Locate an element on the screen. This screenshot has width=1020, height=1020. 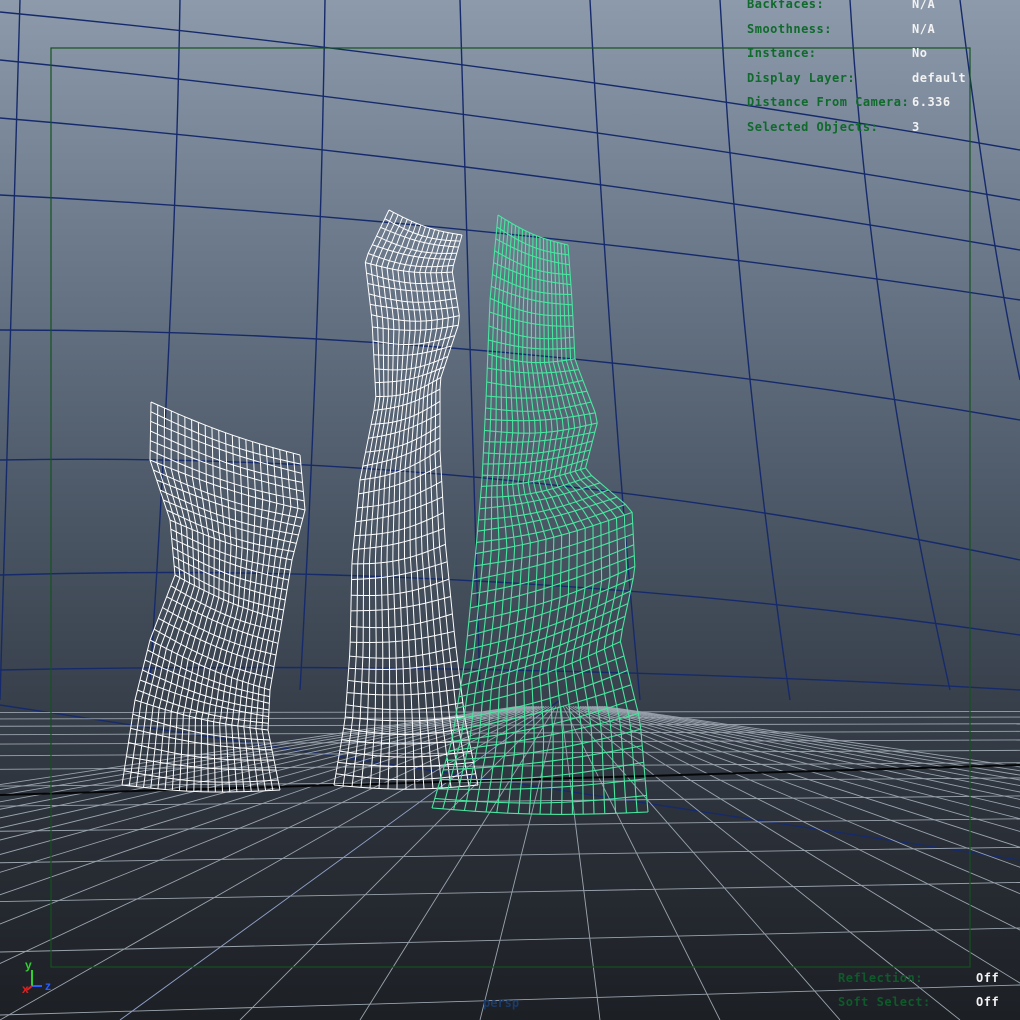
hud-reflection-label: Reflection: is located at coordinates (880, 978).